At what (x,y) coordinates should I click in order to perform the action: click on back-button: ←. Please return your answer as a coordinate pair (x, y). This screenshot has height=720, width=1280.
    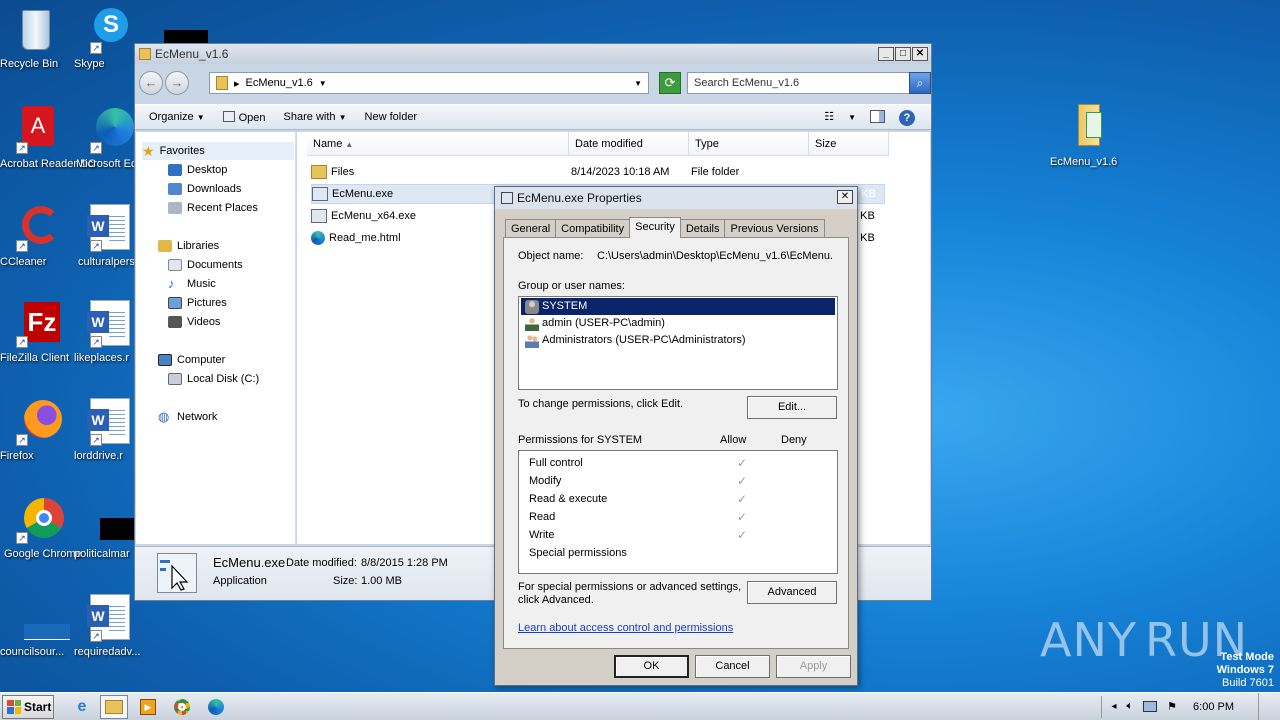
    Looking at the image, I should click on (151, 83).